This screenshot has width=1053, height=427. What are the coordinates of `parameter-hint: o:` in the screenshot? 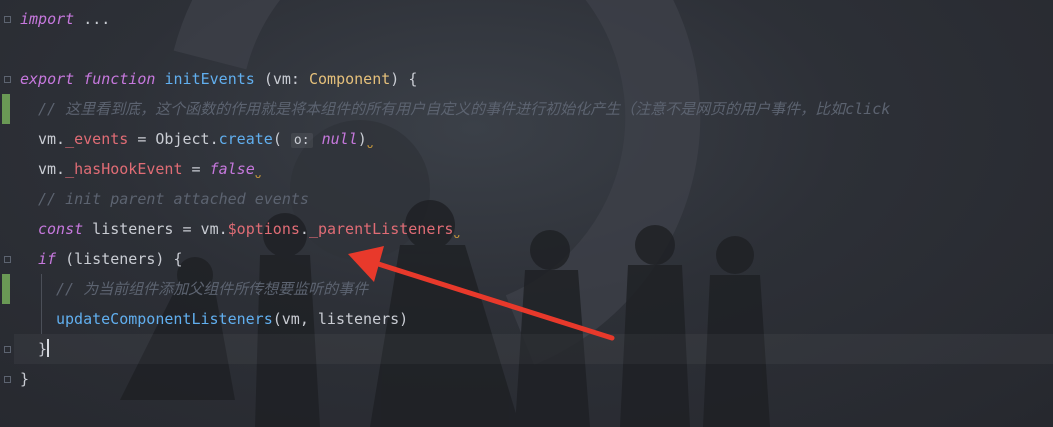 It's located at (301, 140).